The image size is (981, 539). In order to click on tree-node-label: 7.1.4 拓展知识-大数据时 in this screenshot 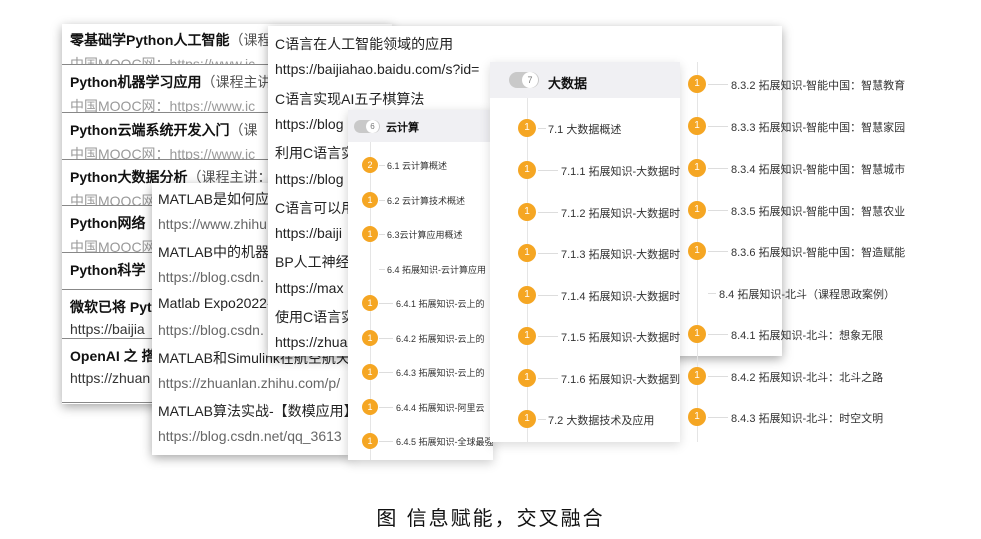, I will do `click(620, 296)`.